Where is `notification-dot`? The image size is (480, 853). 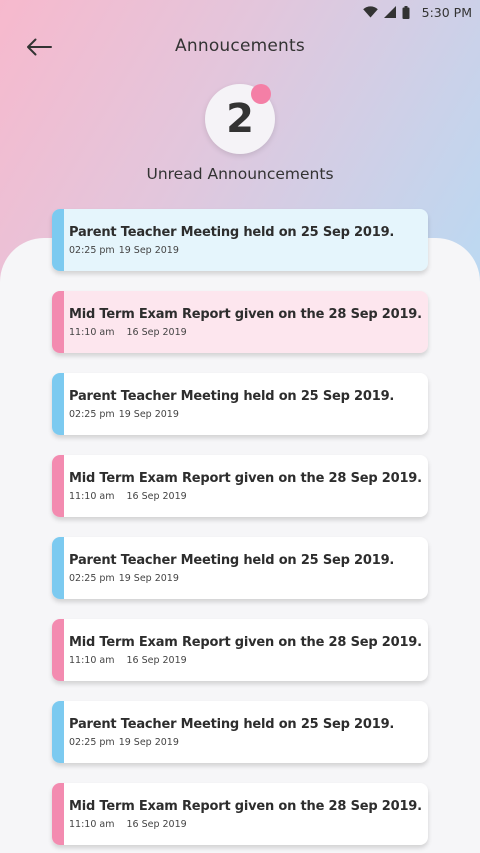
notification-dot is located at coordinates (261, 94).